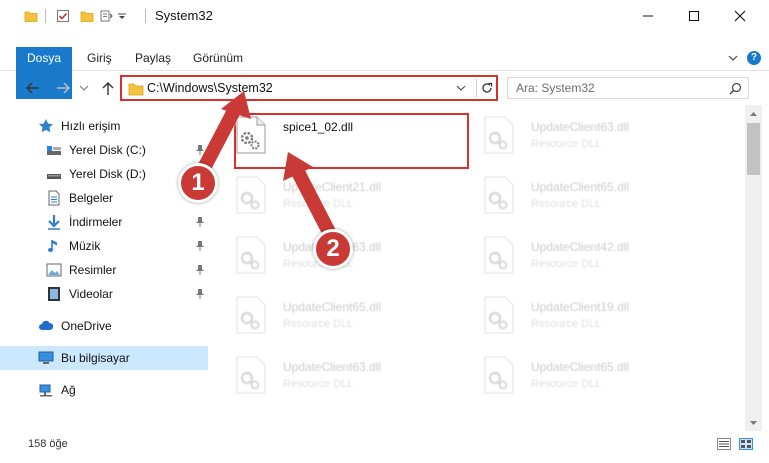 This screenshot has width=769, height=463. I want to click on file-item: UpdateClient21.dll Resource DLL, so click(333, 194).